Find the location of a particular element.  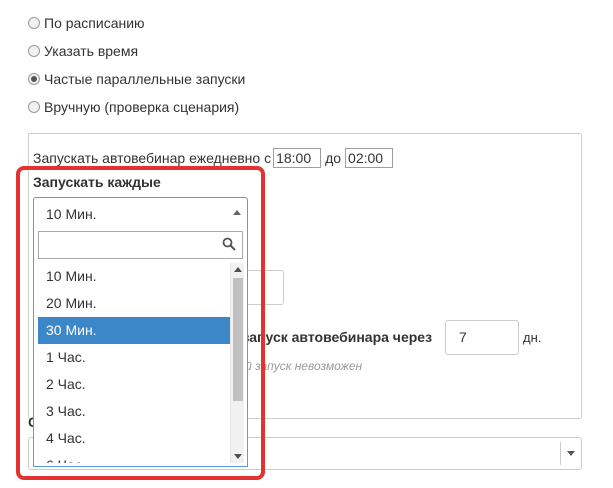

daily-between: до is located at coordinates (333, 158).